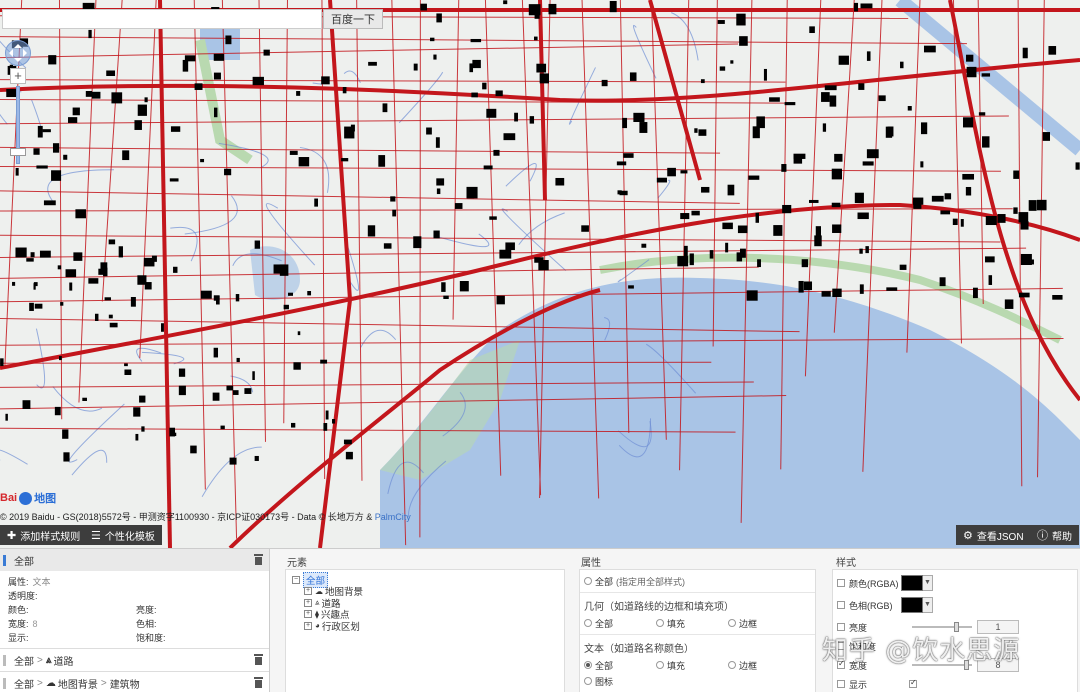 The image size is (1080, 692). I want to click on attr-all-section: 全部 (指定用全部样式), so click(697, 581).